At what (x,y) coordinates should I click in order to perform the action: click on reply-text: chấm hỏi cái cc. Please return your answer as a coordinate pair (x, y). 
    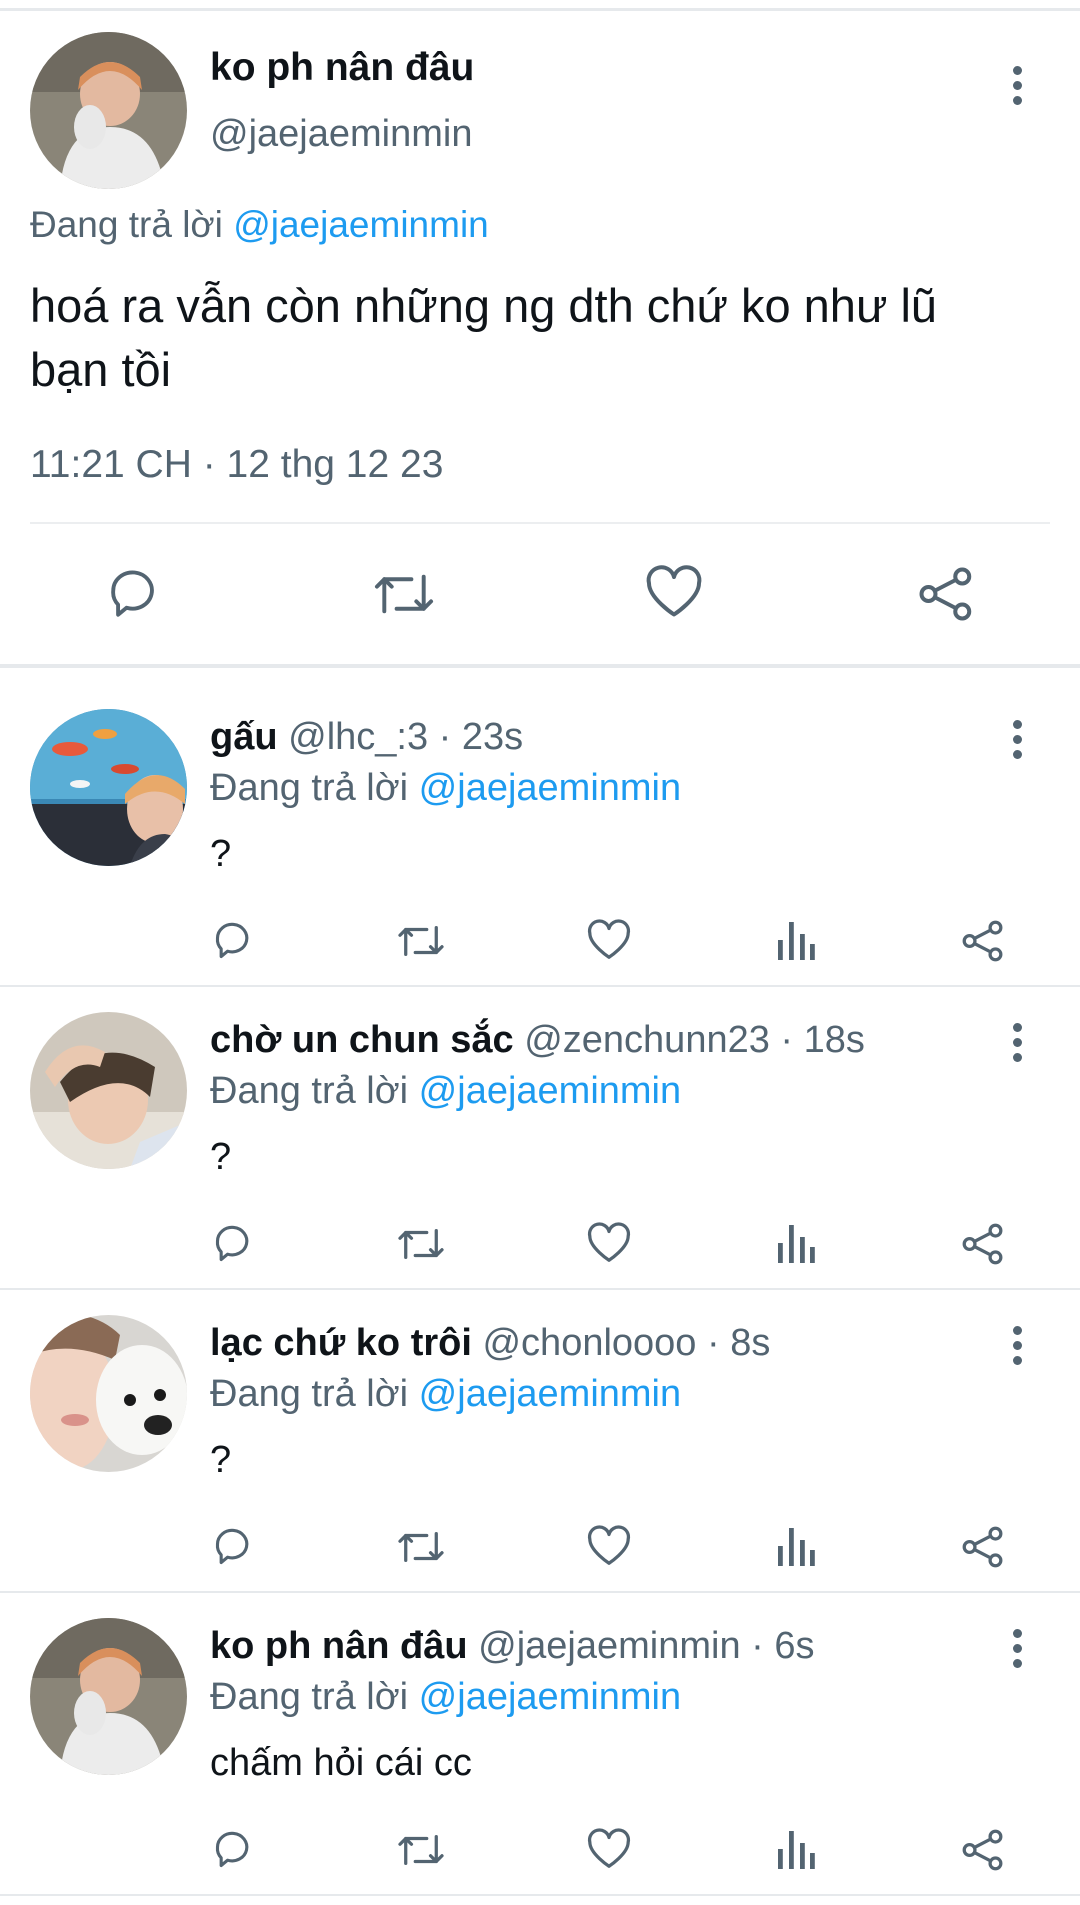
    Looking at the image, I should click on (341, 1763).